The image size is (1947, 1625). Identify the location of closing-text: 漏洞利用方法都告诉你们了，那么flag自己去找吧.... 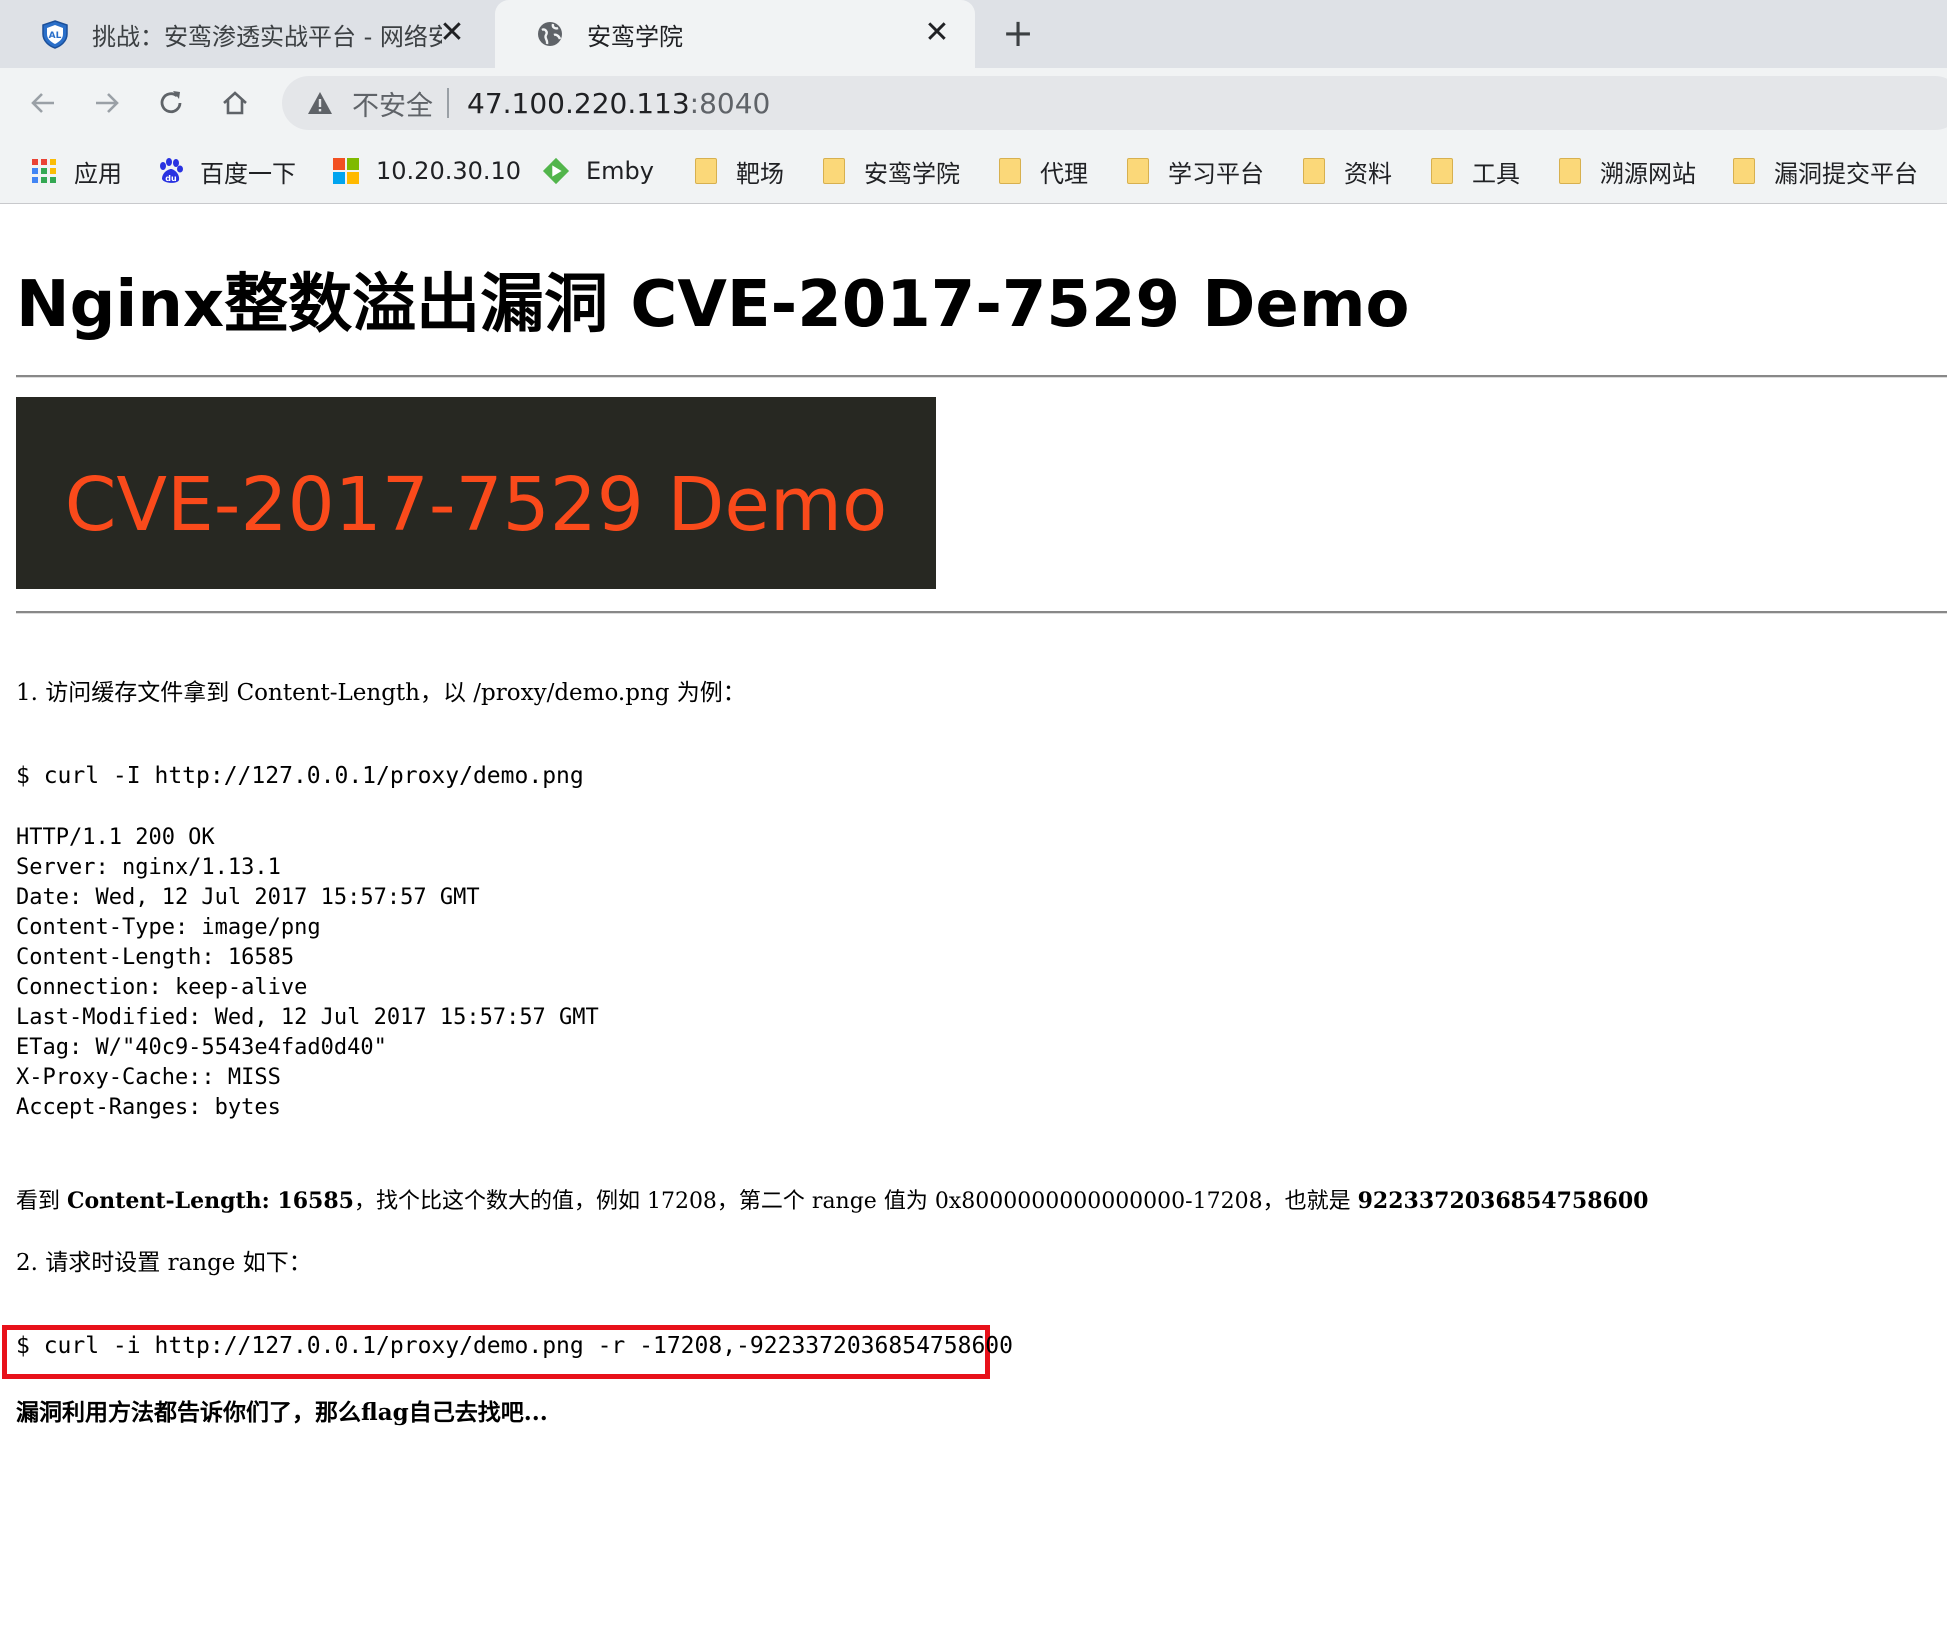
(282, 1412).